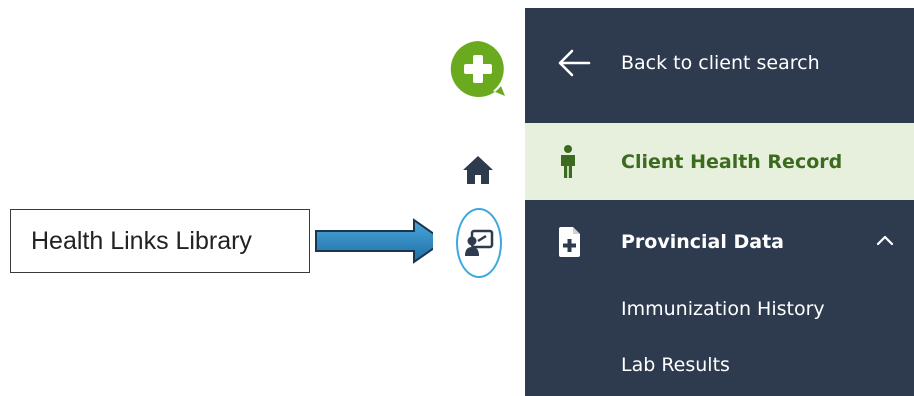 This screenshot has width=914, height=396. I want to click on back-to-client-search-link: Back to client search, so click(719, 63).